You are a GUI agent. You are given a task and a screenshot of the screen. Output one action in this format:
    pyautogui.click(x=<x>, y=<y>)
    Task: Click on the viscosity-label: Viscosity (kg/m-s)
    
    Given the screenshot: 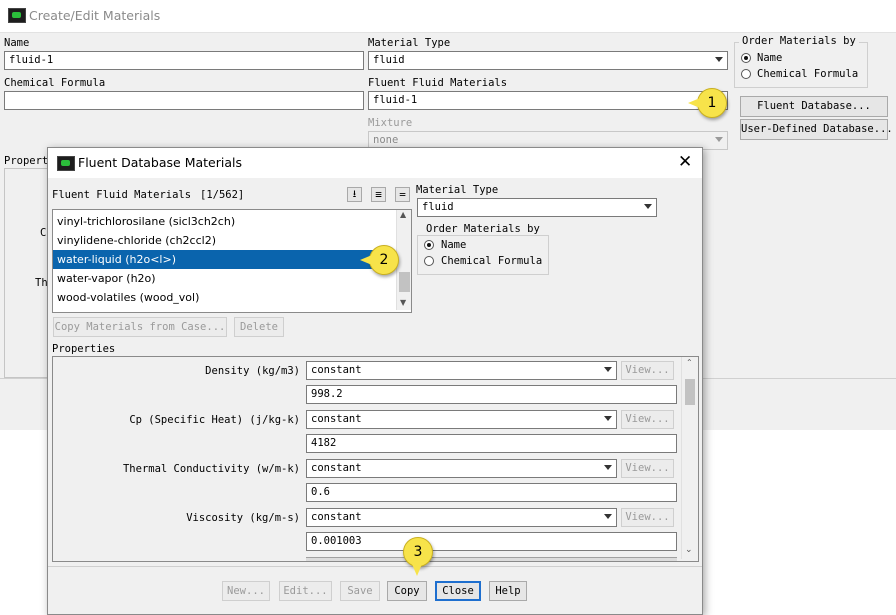 What is the action you would take?
    pyautogui.click(x=243, y=518)
    